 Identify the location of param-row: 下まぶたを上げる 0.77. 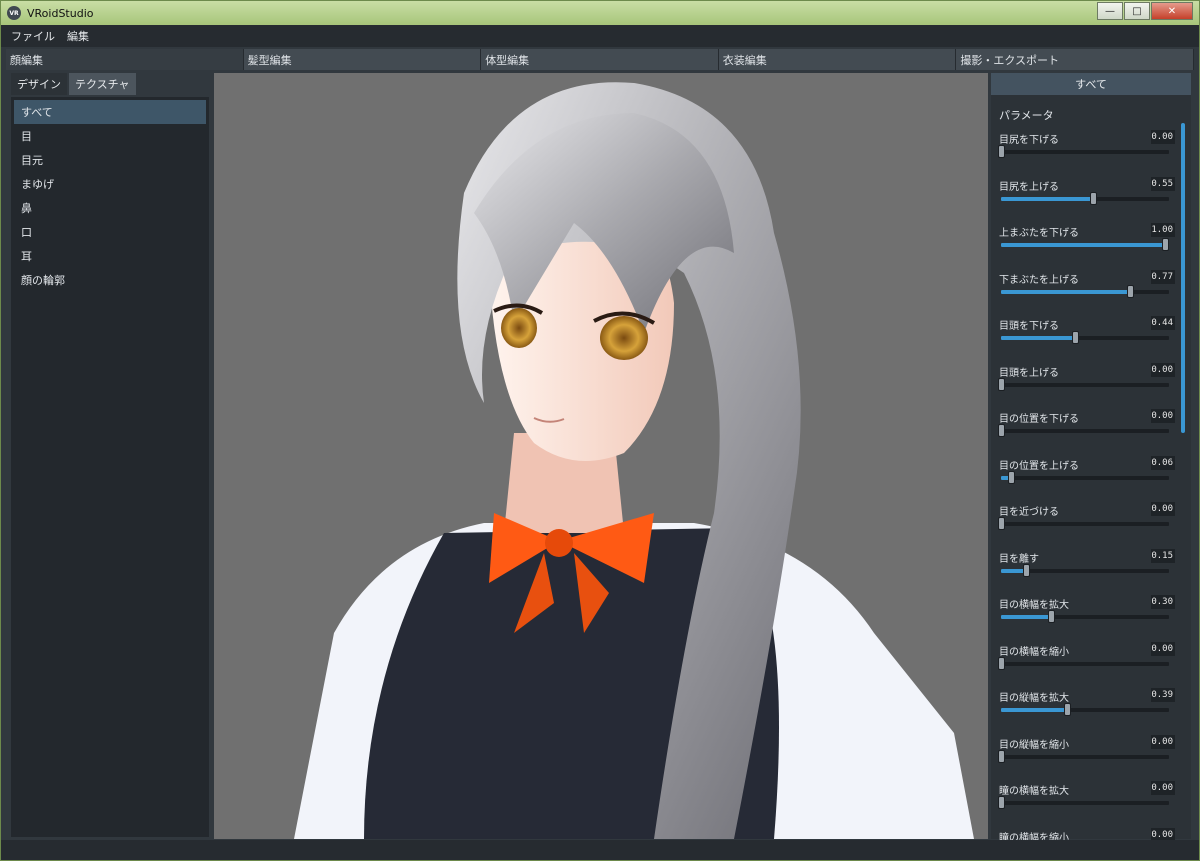
(1091, 293).